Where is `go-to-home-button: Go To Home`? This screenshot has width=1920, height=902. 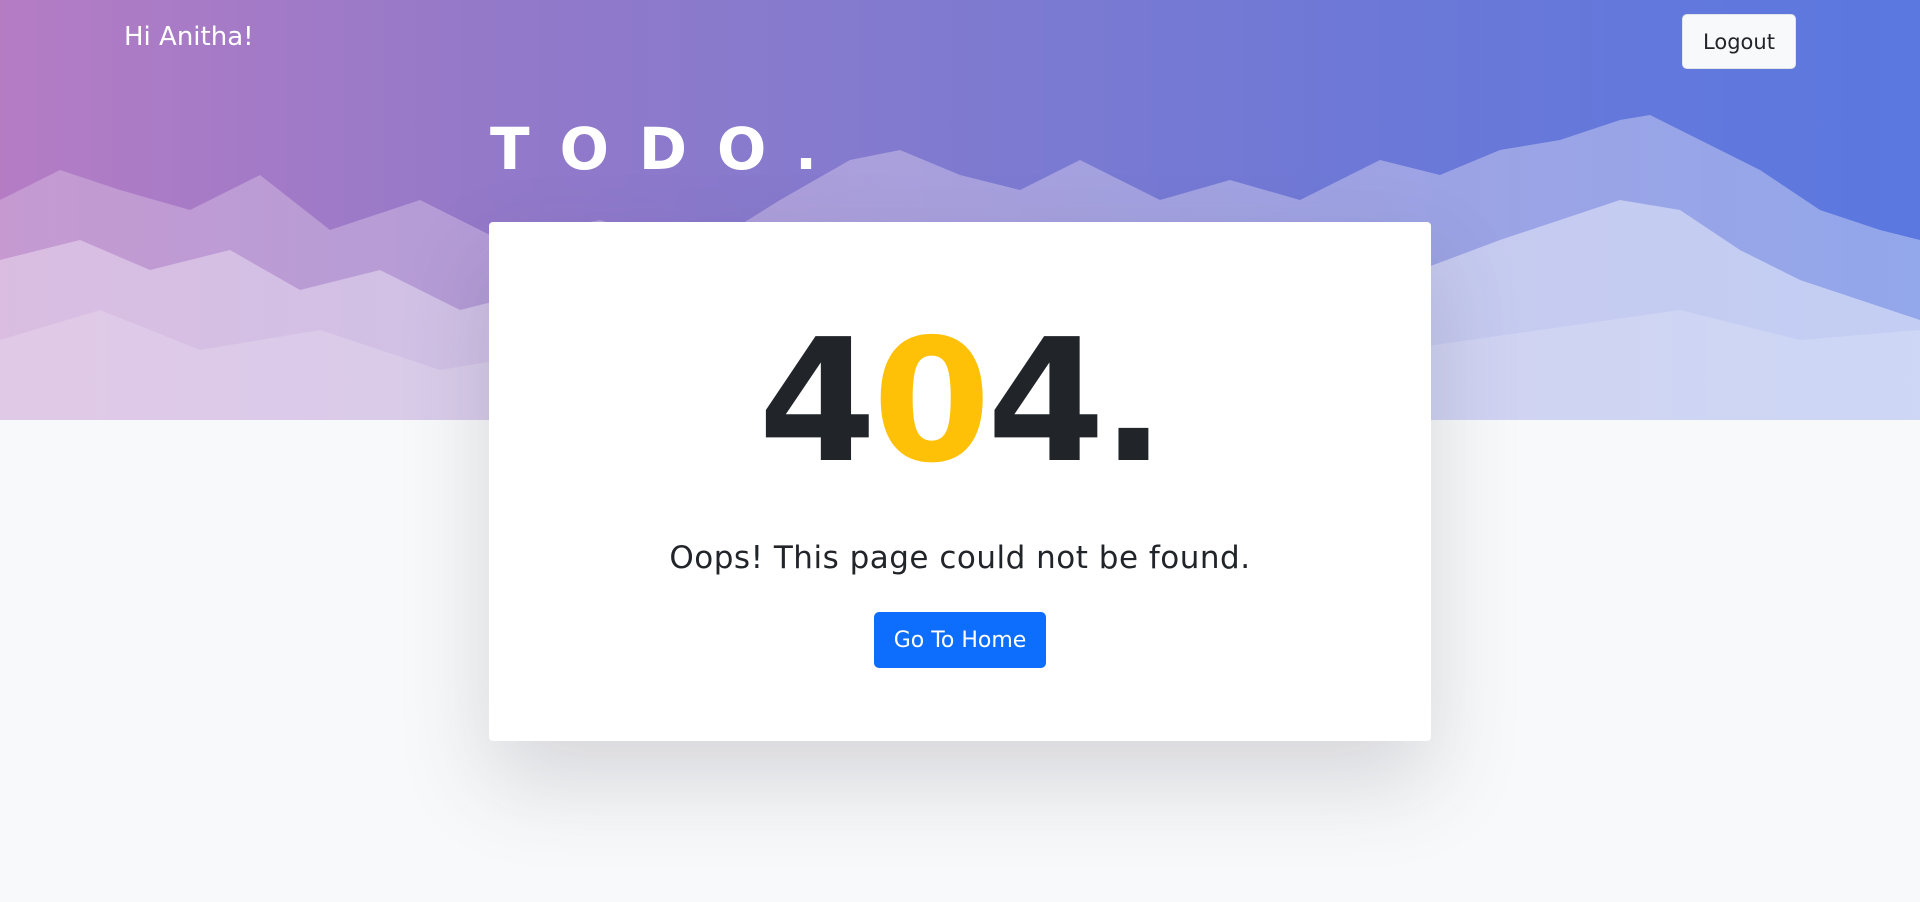 go-to-home-button: Go To Home is located at coordinates (960, 640).